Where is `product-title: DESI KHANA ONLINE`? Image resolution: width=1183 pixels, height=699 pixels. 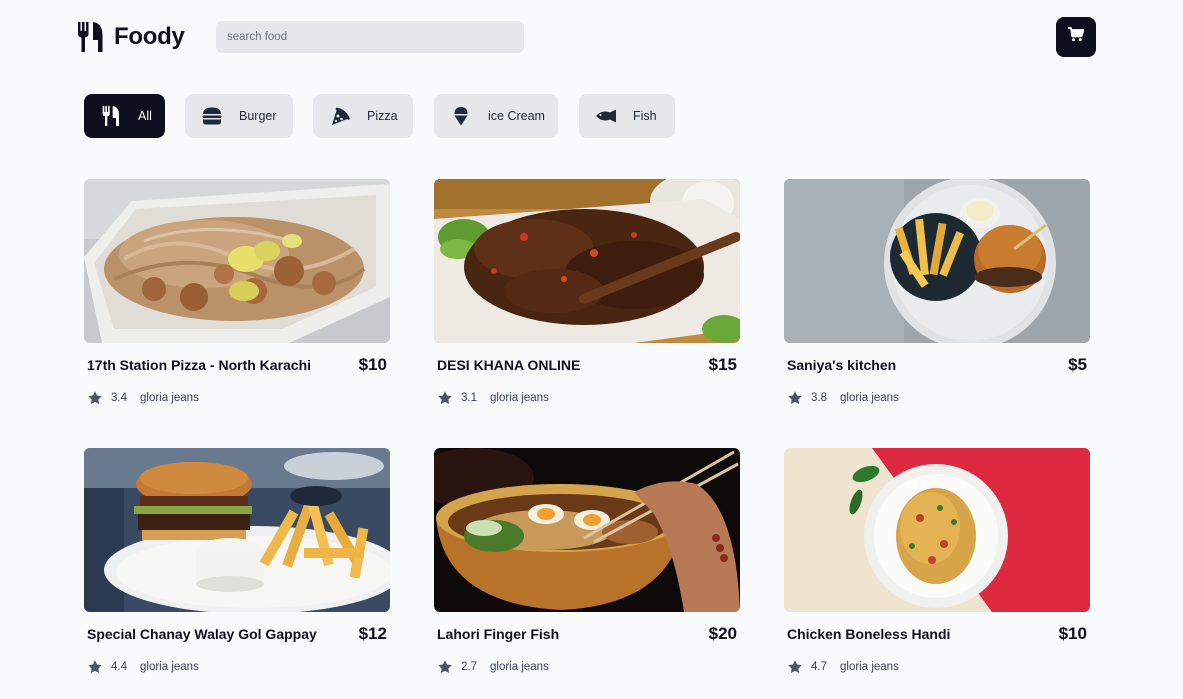
product-title: DESI KHANA ONLINE is located at coordinates (509, 365).